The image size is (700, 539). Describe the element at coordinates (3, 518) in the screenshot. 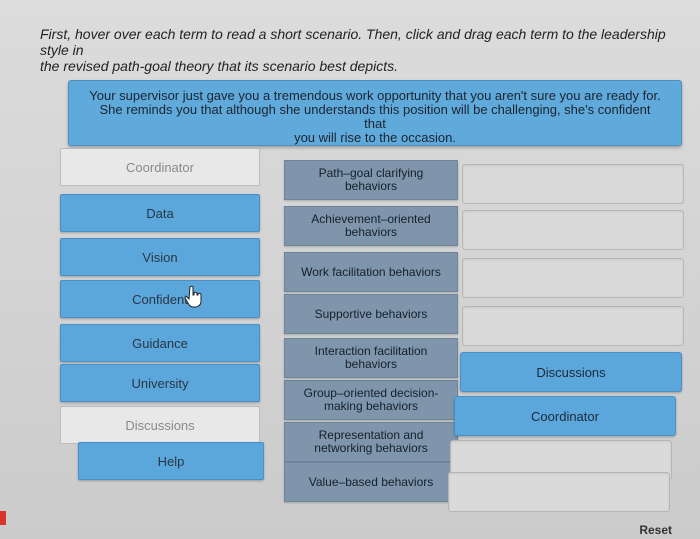

I see `red-edge-marker` at that location.